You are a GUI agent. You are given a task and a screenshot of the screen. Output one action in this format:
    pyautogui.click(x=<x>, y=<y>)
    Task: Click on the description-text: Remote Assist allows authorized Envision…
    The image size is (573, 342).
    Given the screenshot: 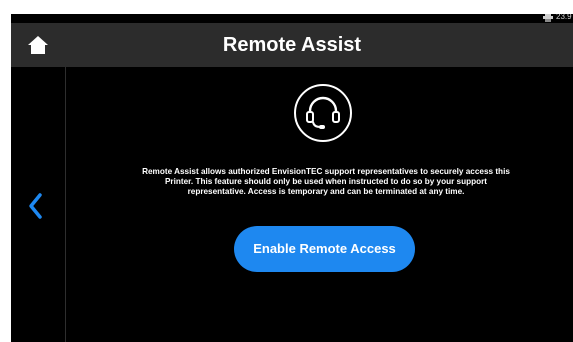 What is the action you would take?
    pyautogui.click(x=326, y=181)
    